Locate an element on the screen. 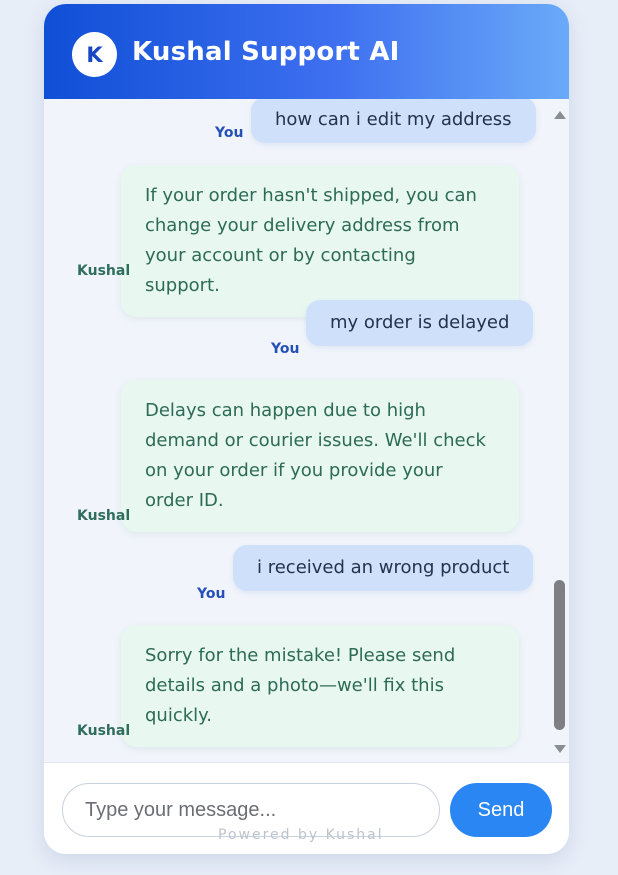  powered-by-text: Powered by Kushal is located at coordinates (301, 835).